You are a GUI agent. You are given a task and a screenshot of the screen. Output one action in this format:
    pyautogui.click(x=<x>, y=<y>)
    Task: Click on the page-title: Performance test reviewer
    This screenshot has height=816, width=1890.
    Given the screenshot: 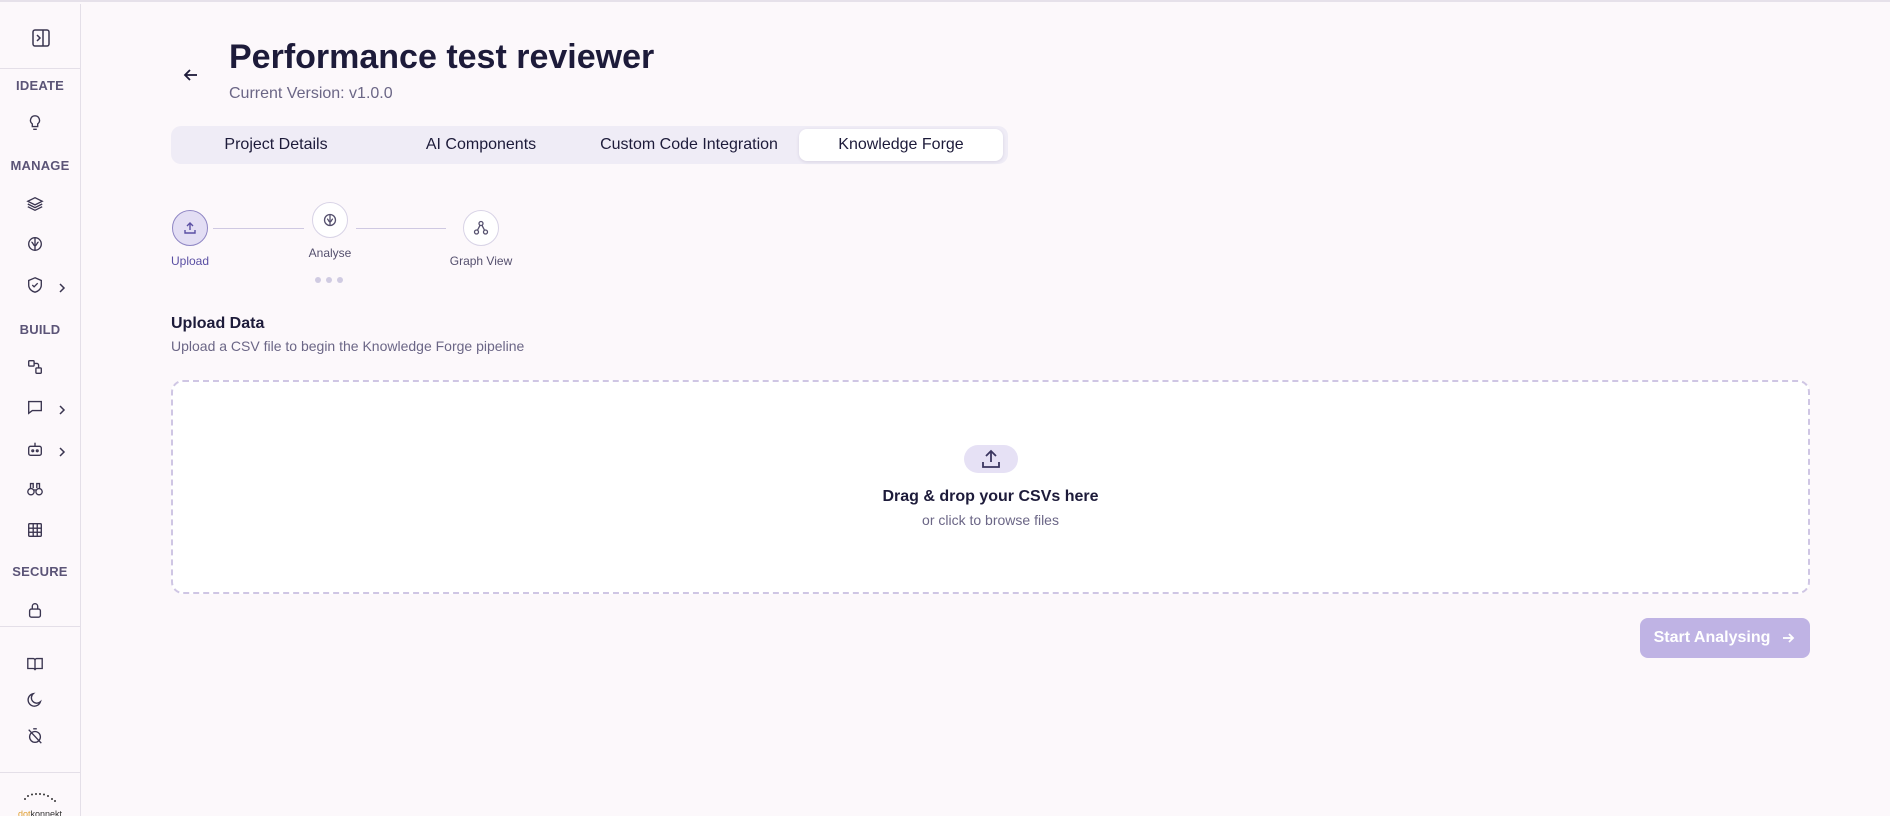 What is the action you would take?
    pyautogui.click(x=442, y=57)
    